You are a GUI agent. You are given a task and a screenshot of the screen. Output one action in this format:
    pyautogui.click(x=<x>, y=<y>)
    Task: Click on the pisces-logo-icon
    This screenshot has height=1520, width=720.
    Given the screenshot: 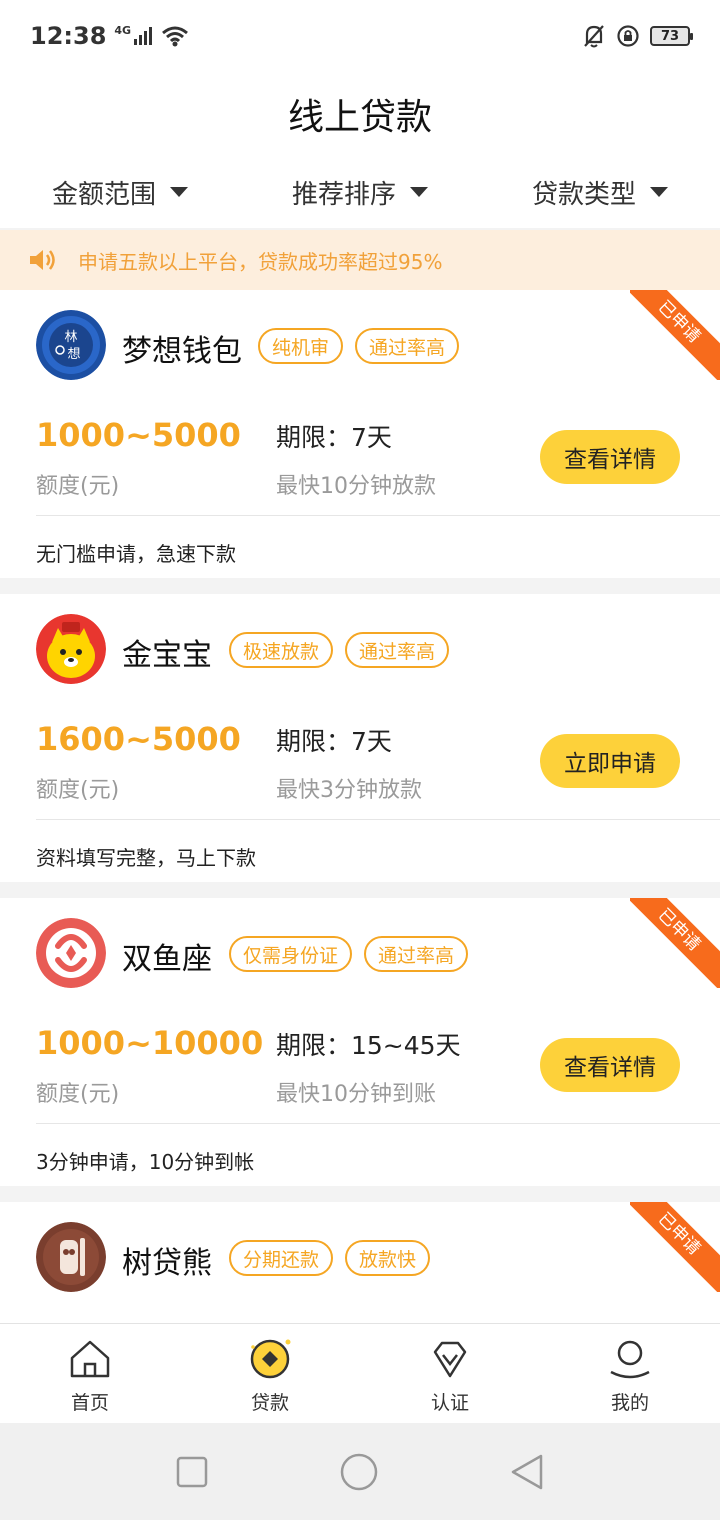 What is the action you would take?
    pyautogui.click(x=71, y=953)
    